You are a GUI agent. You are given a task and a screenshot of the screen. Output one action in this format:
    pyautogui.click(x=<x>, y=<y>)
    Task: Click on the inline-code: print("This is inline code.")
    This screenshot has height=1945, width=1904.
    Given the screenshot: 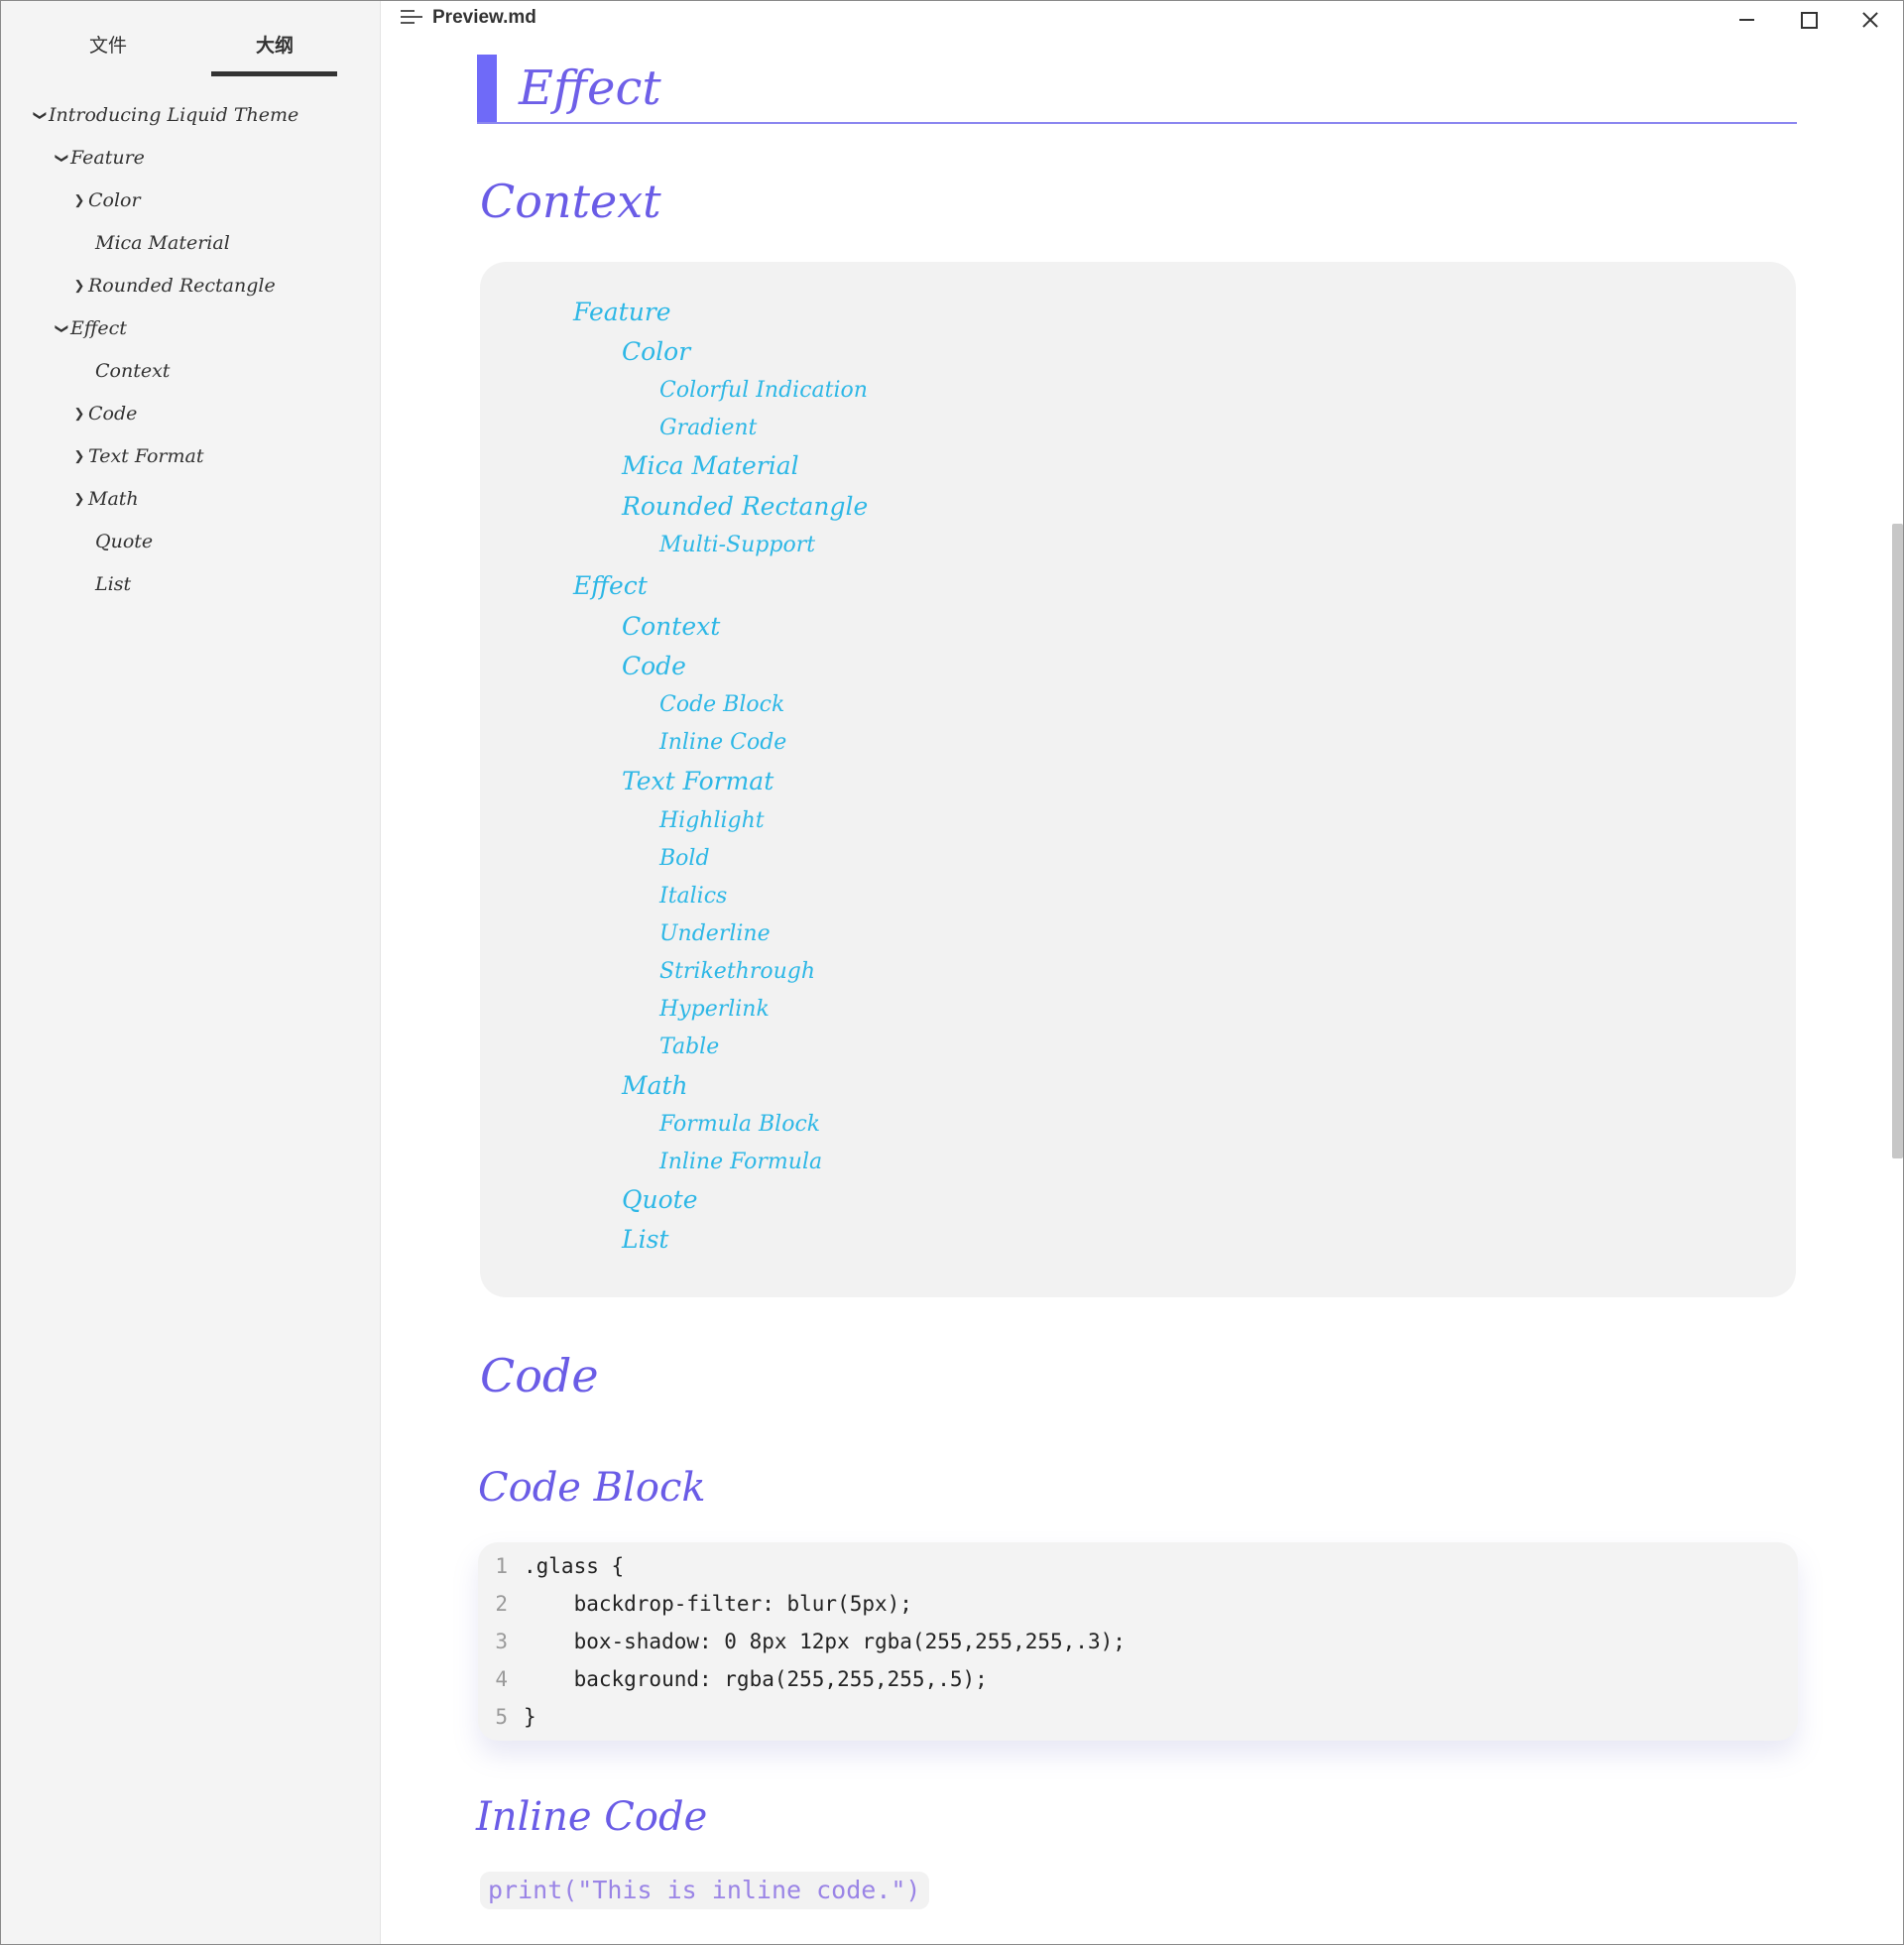 What is the action you would take?
    pyautogui.click(x=704, y=1891)
    